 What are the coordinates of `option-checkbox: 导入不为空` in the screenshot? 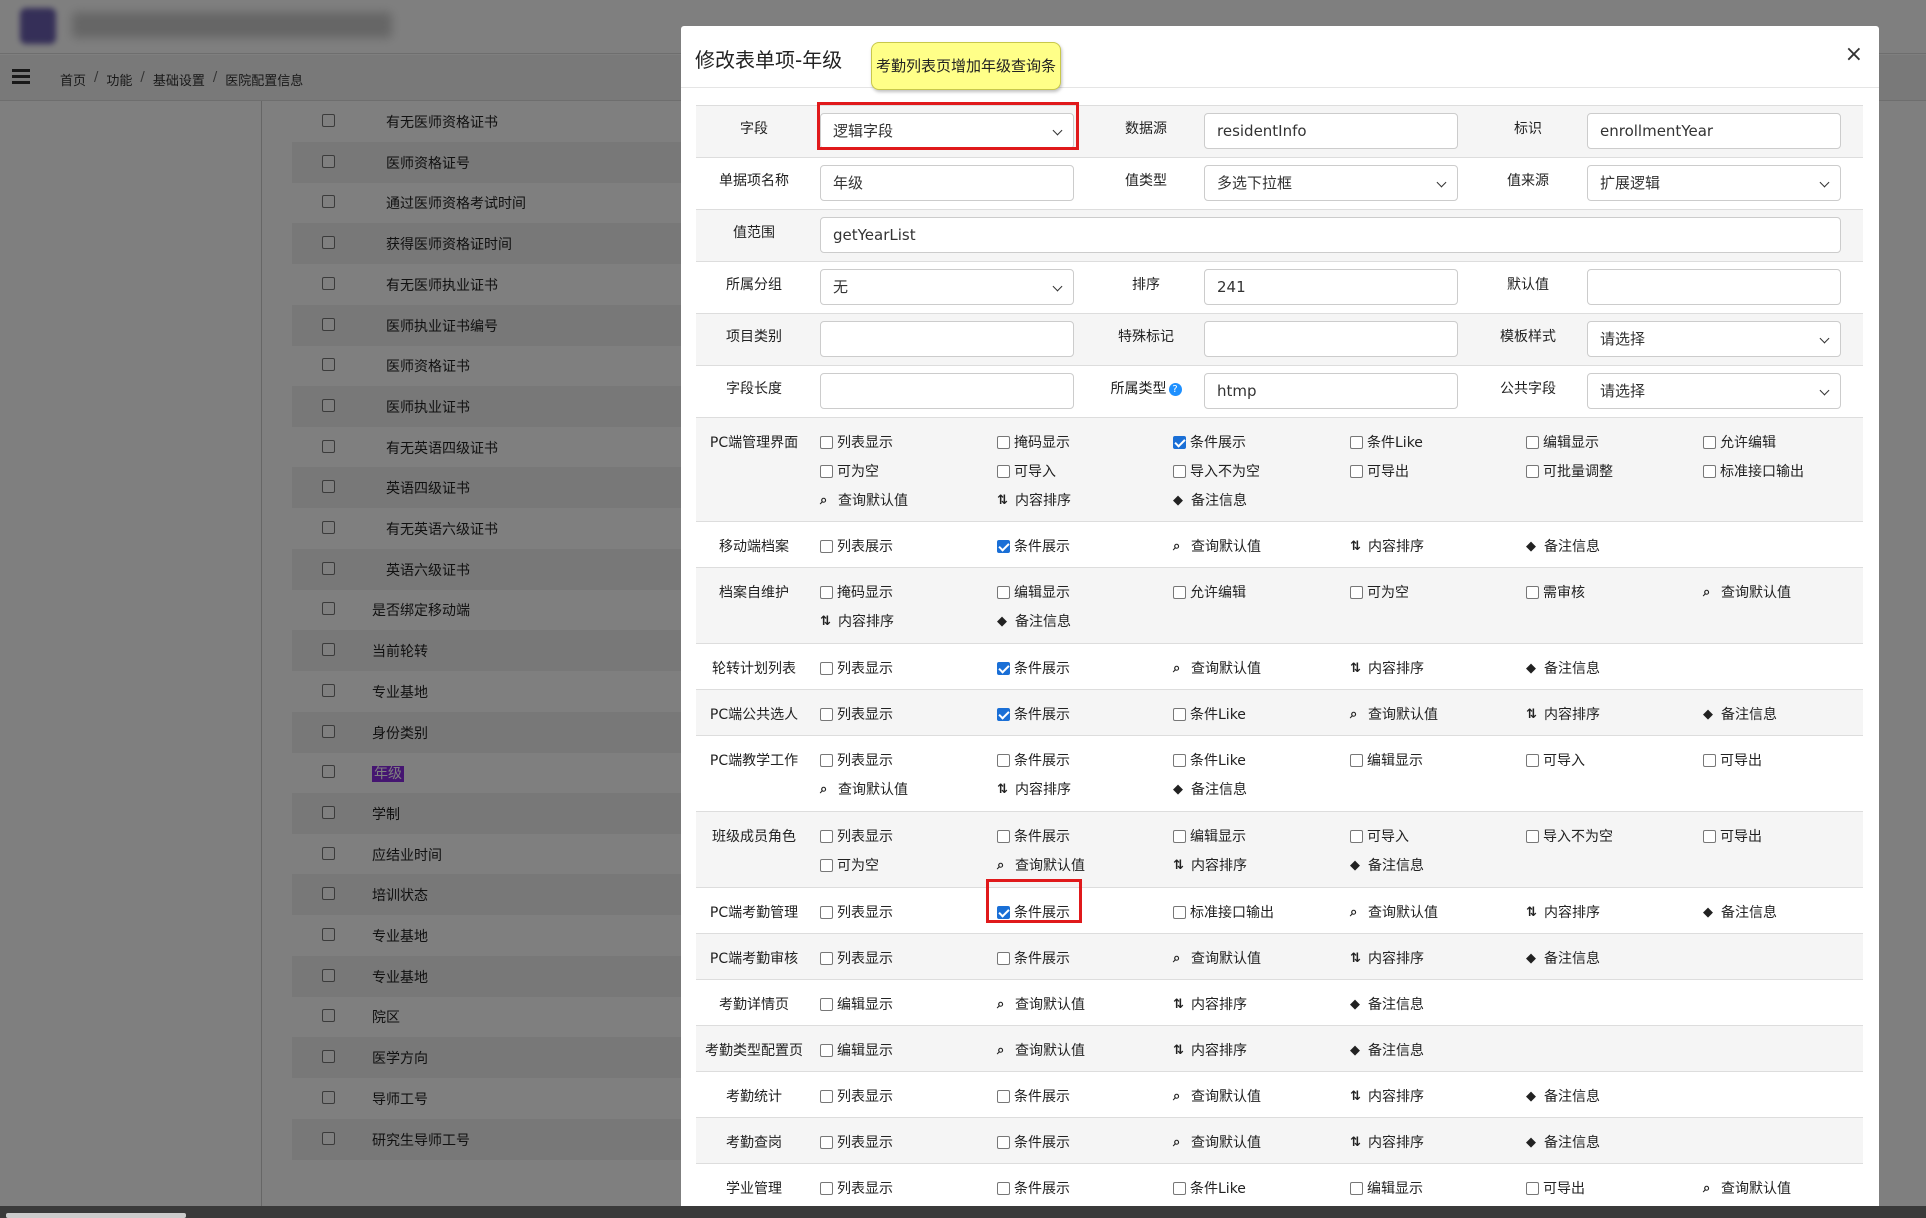 It's located at (1569, 836).